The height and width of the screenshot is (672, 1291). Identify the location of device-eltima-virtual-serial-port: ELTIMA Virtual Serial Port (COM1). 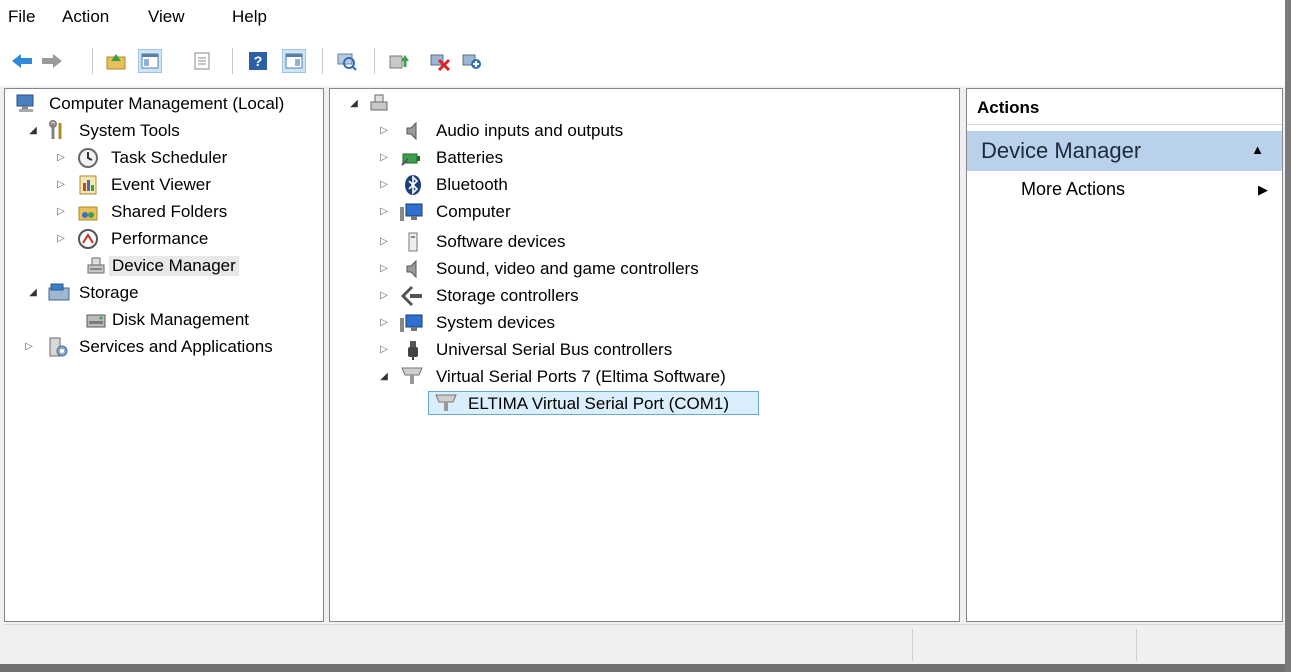
(640, 404).